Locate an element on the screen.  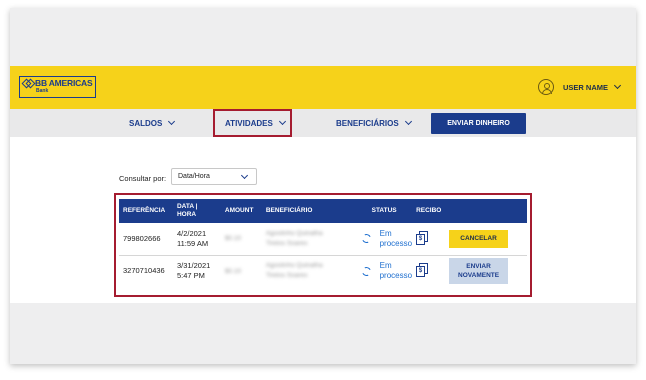
cell-date-day: 4/2/2021 is located at coordinates (191, 233).